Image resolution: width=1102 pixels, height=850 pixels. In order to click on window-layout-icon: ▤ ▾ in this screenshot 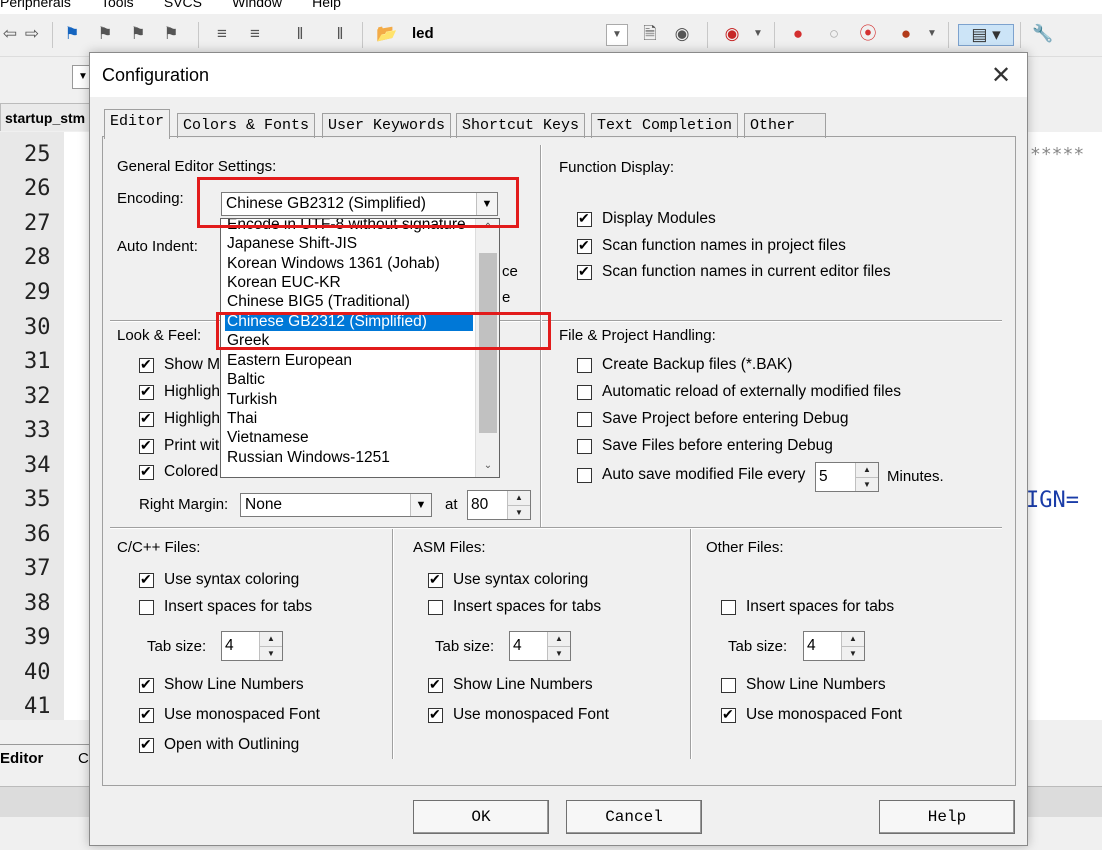, I will do `click(986, 35)`.